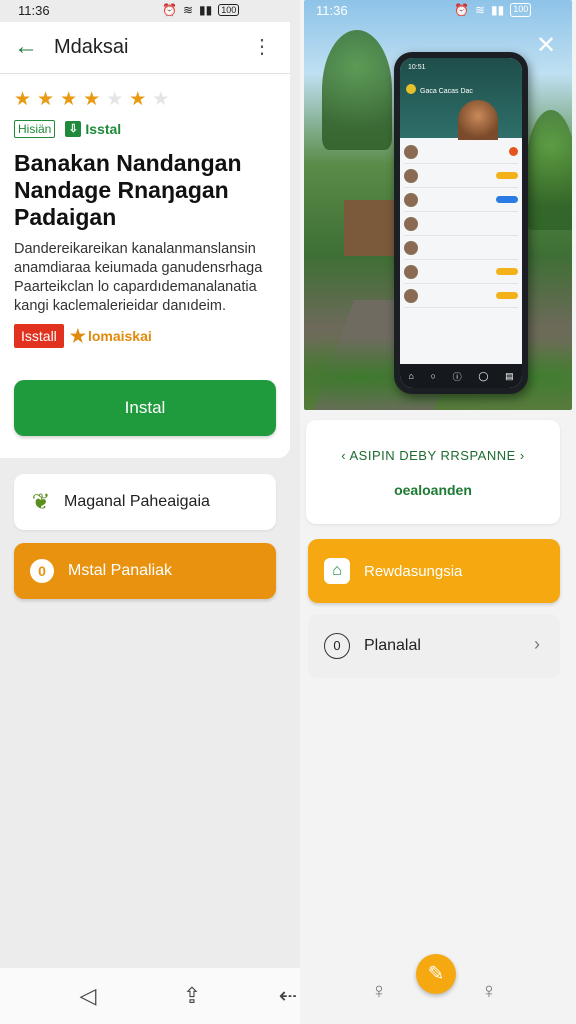 This screenshot has width=576, height=1024. I want to click on info-heading-text: ASIPIN DEBY RRSPANNE, so click(432, 455).